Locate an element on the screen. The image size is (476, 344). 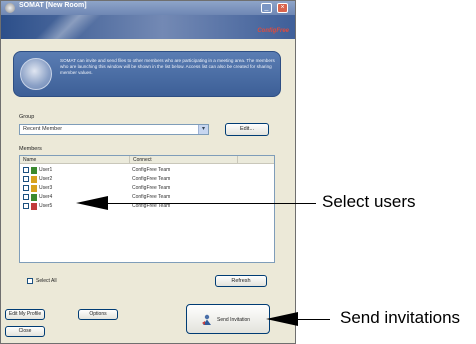
send-invitations-arrow-line is located at coordinates (313, 319).